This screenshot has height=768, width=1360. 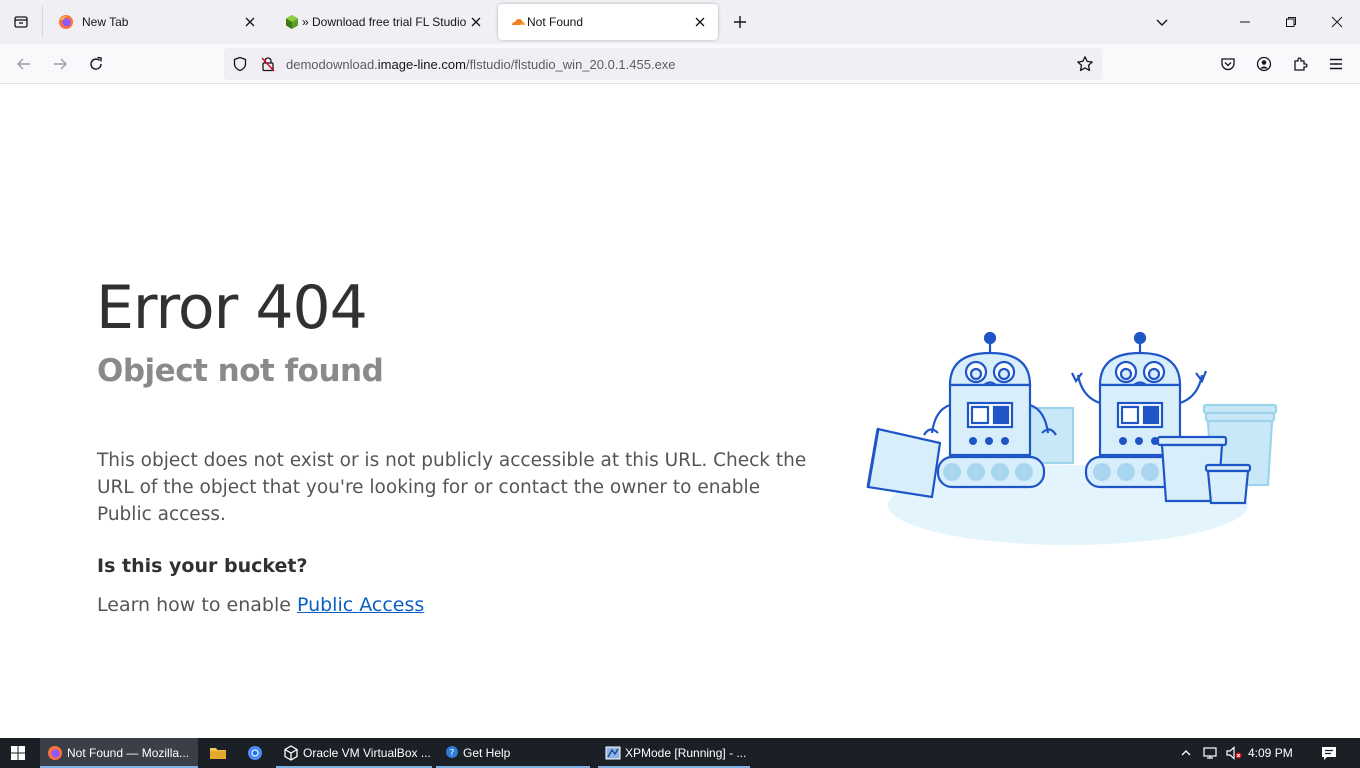 What do you see at coordinates (291, 753) in the screenshot?
I see `virtualbox-icon` at bounding box center [291, 753].